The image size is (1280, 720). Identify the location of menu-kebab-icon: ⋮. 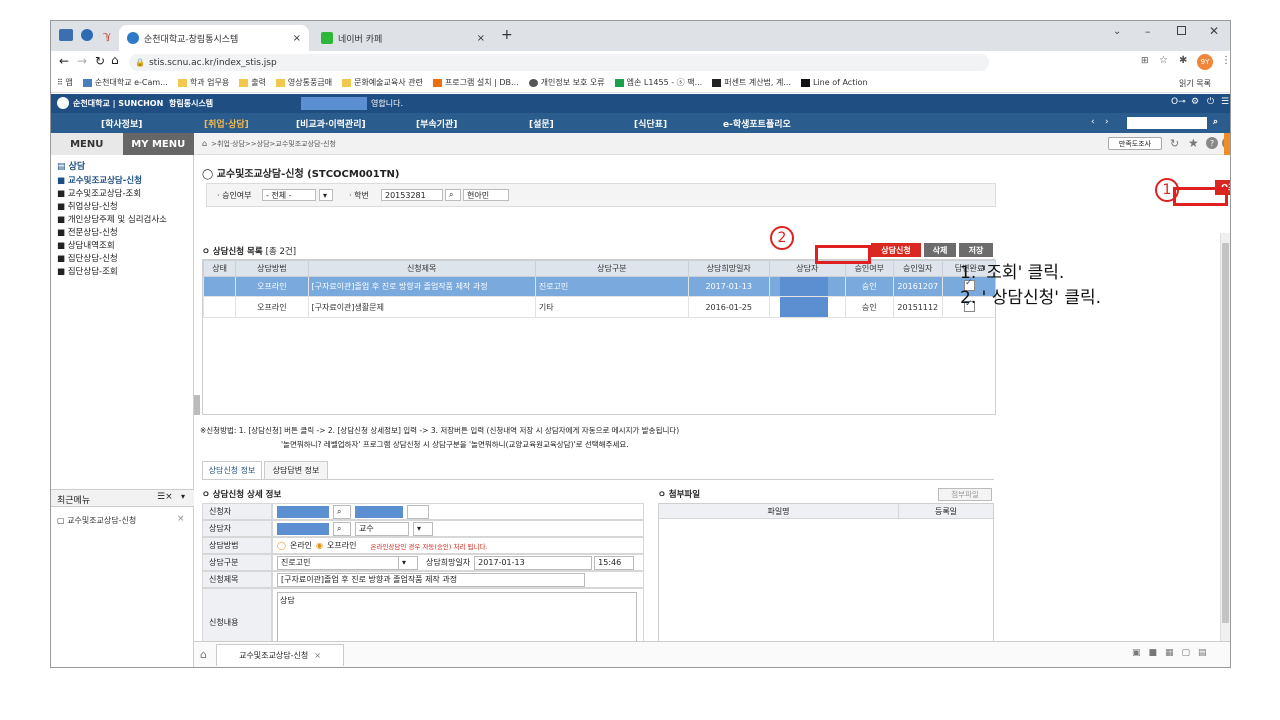
(1225, 60).